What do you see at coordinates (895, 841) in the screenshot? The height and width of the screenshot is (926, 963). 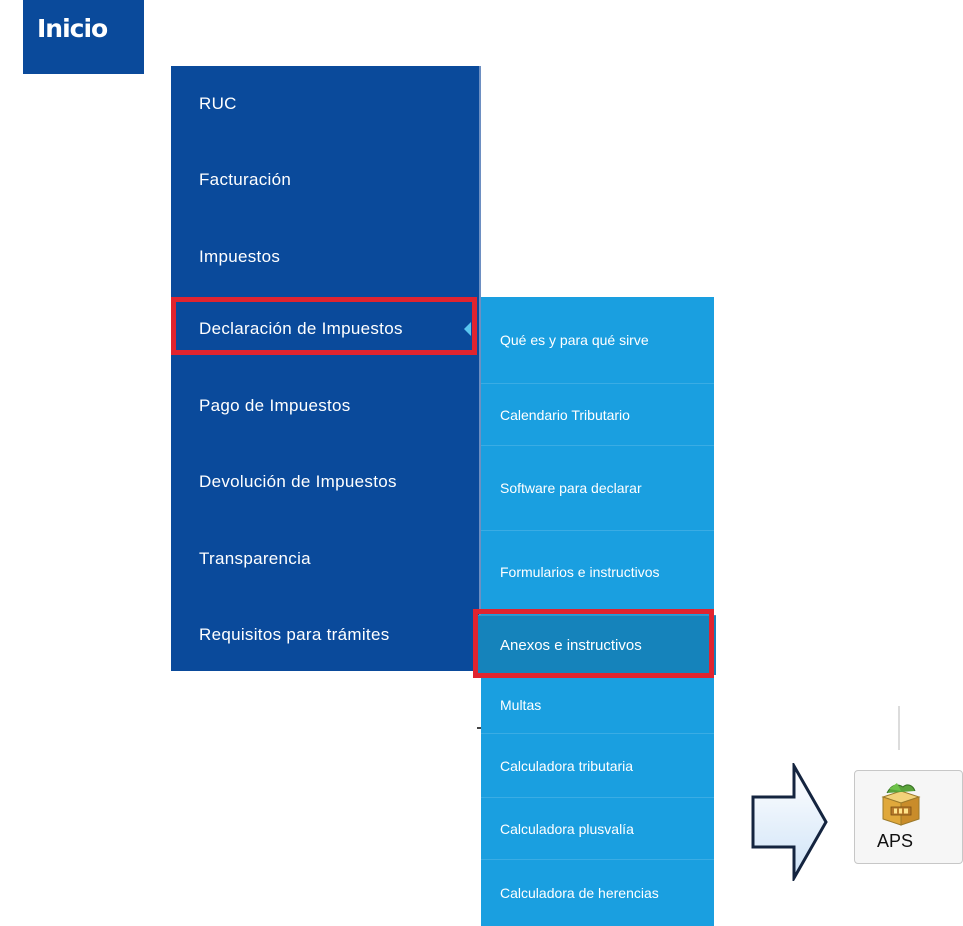 I see `file-name: APS` at bounding box center [895, 841].